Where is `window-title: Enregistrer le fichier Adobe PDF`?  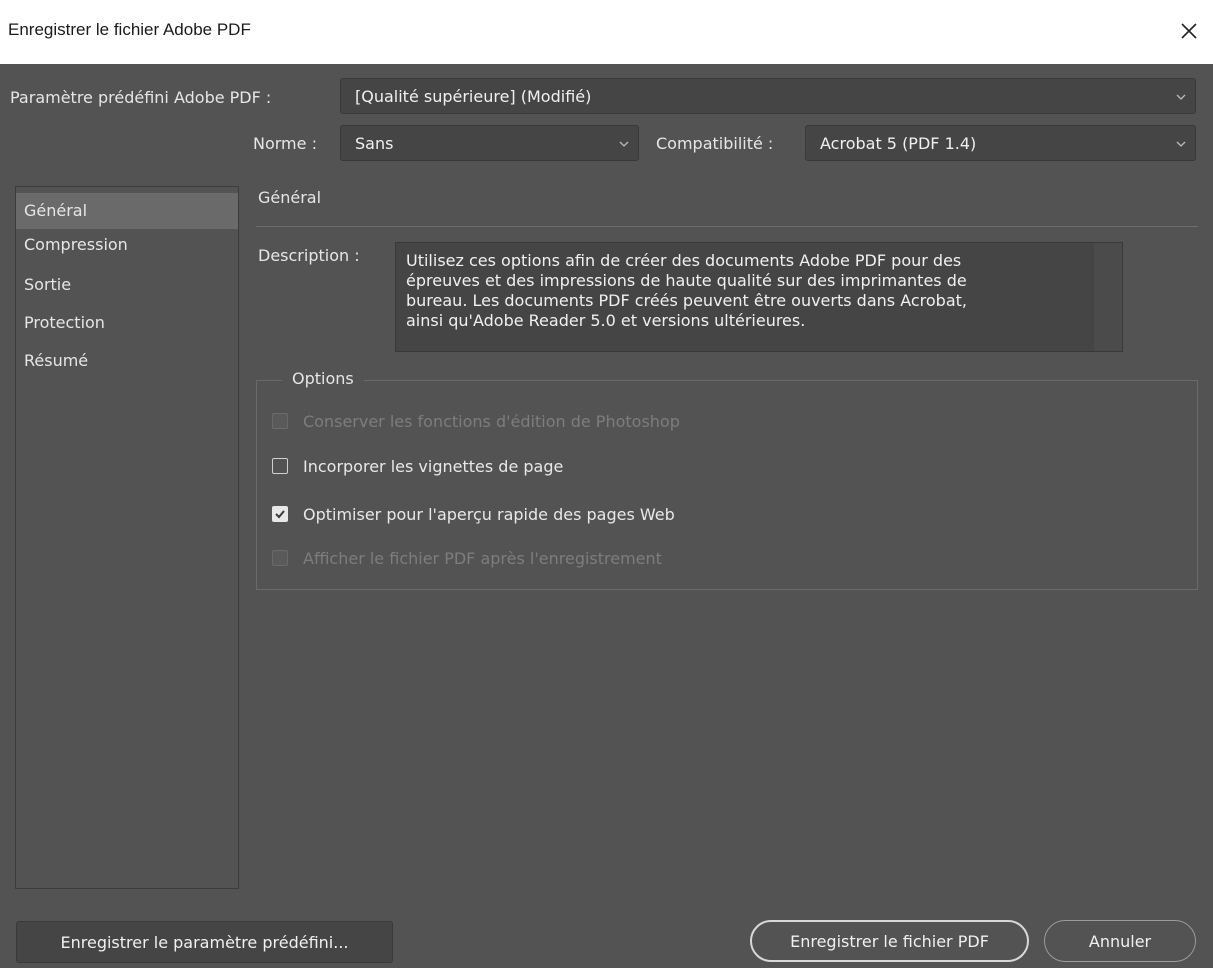
window-title: Enregistrer le fichier Adobe PDF is located at coordinates (129, 29).